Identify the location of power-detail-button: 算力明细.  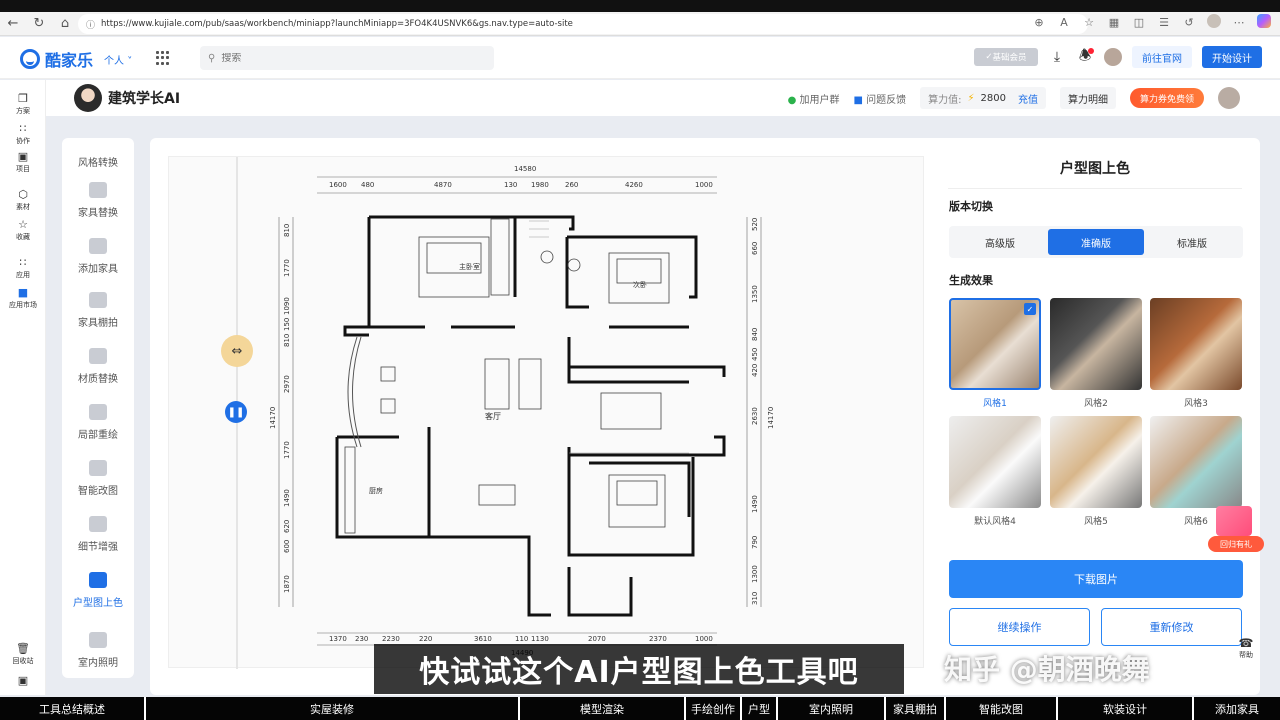
(1087, 98).